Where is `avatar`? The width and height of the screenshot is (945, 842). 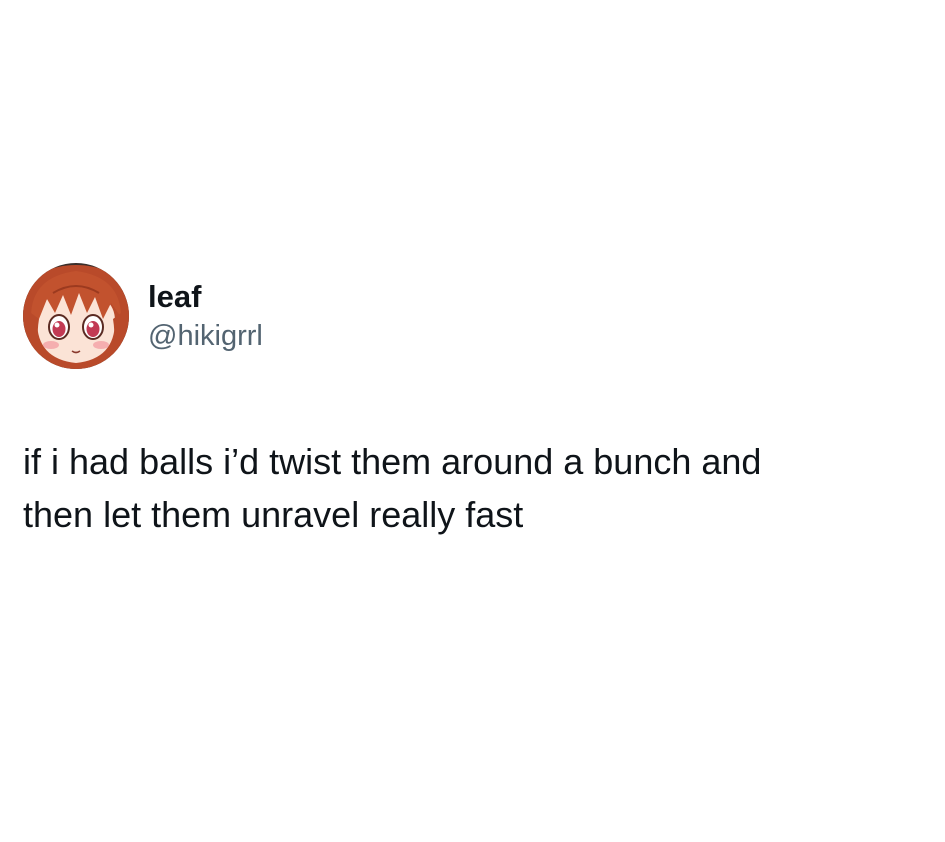
avatar is located at coordinates (76, 316).